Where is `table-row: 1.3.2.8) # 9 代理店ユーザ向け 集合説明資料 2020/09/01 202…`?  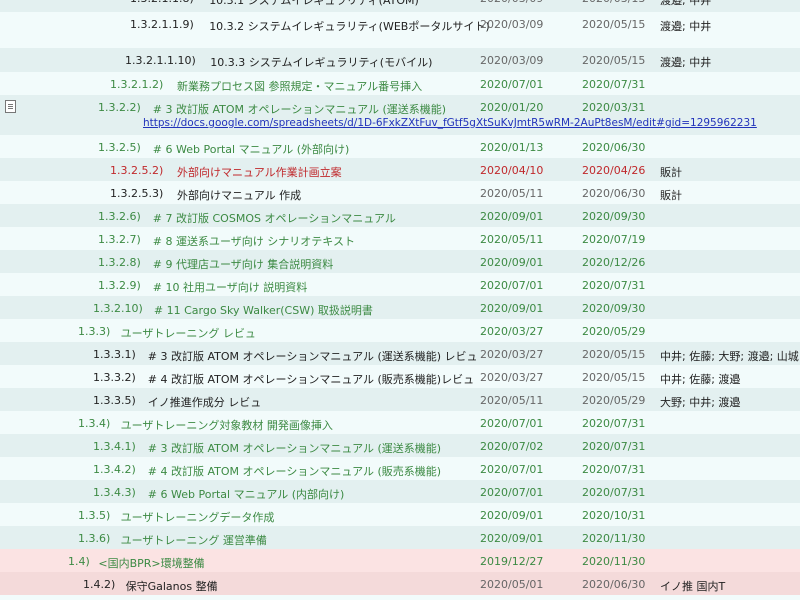 table-row: 1.3.2.8) # 9 代理店ユーザ向け 集合説明資料 2020/09/01 202… is located at coordinates (400, 261).